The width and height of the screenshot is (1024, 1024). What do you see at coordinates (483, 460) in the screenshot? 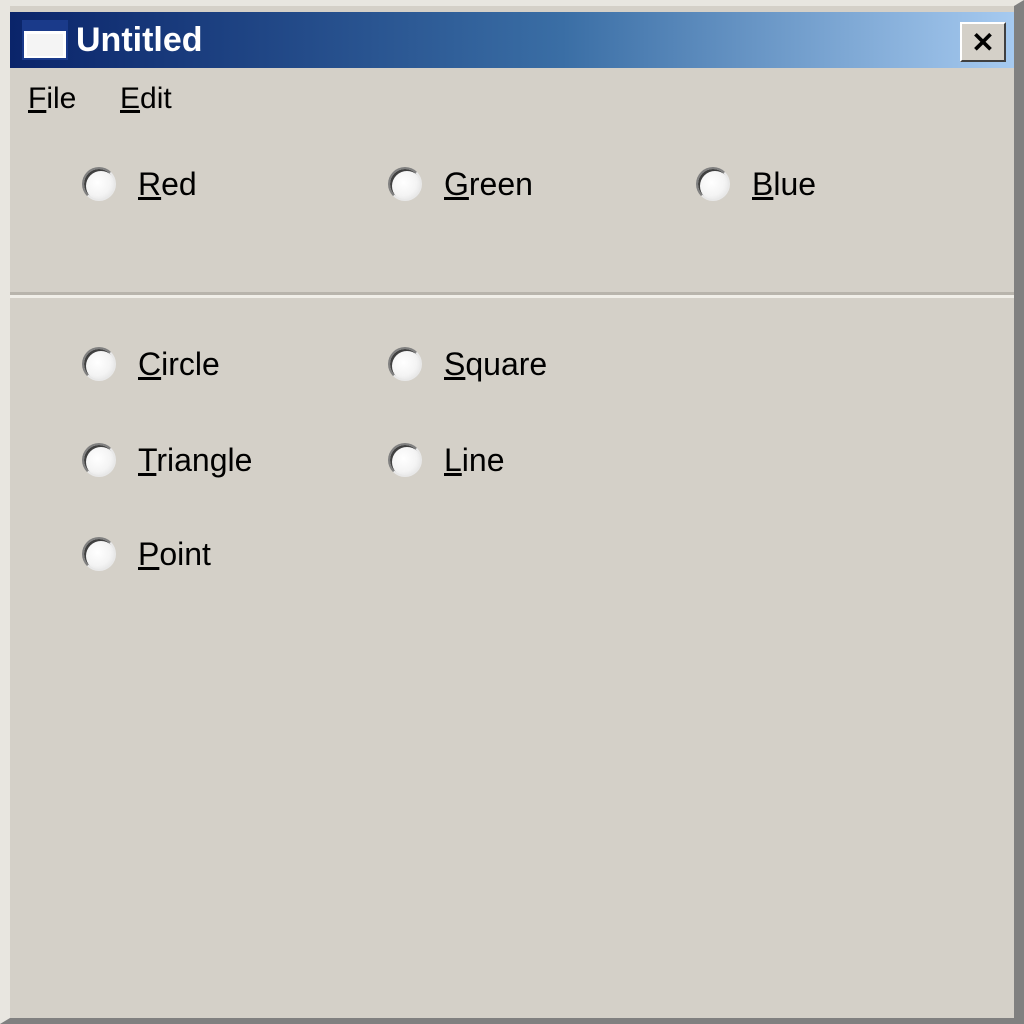
I see `radio-line-text: ine` at bounding box center [483, 460].